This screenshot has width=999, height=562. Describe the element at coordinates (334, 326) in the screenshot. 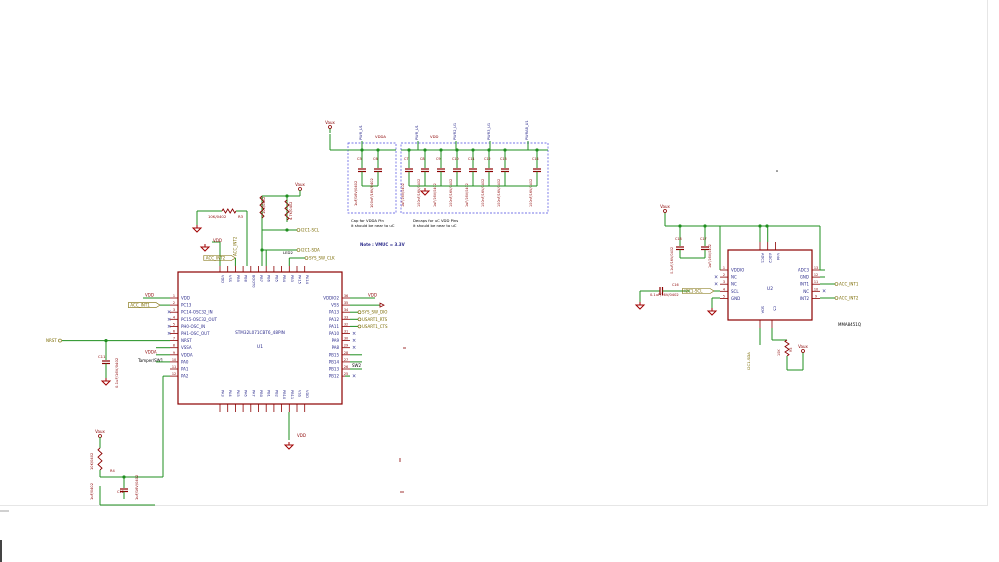

I see `u1-pin-name: PA11` at that location.